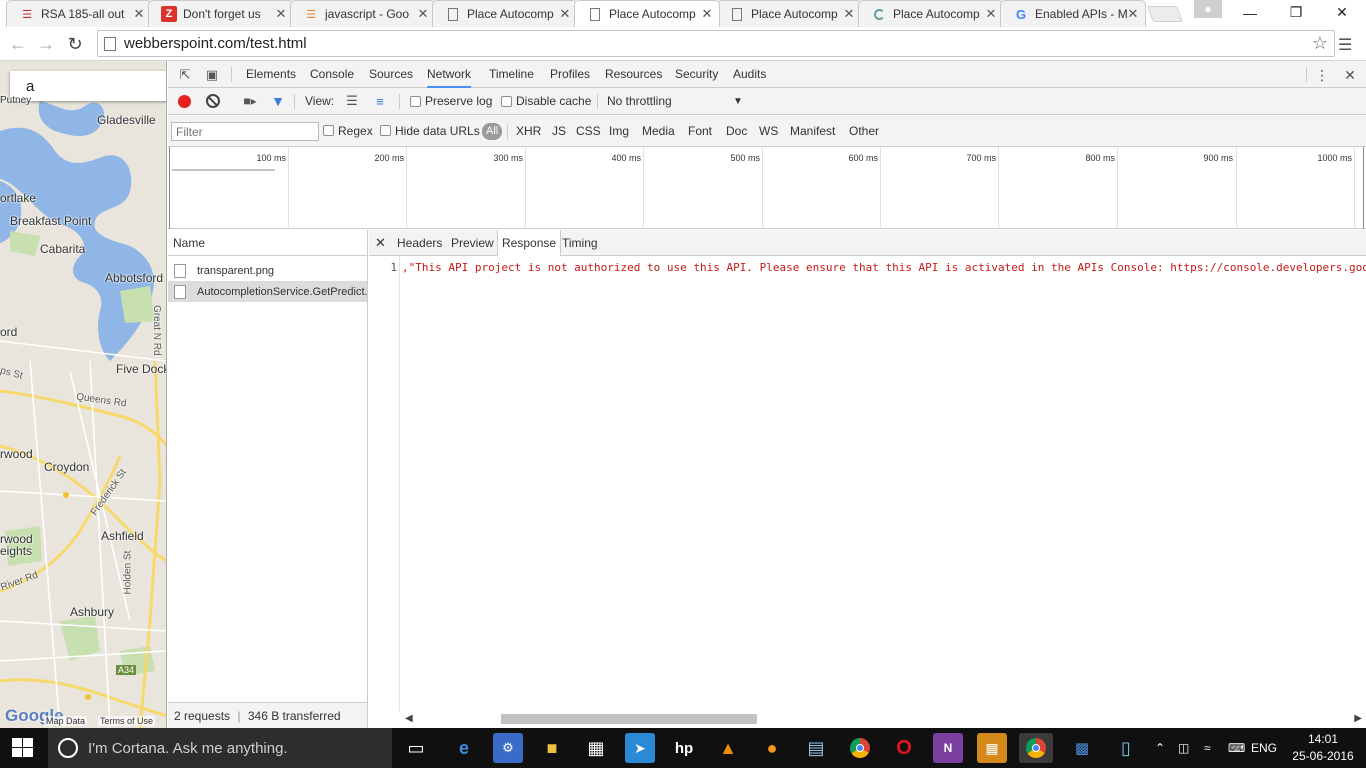  What do you see at coordinates (88, 86) in the screenshot?
I see `map-search-input: a` at bounding box center [88, 86].